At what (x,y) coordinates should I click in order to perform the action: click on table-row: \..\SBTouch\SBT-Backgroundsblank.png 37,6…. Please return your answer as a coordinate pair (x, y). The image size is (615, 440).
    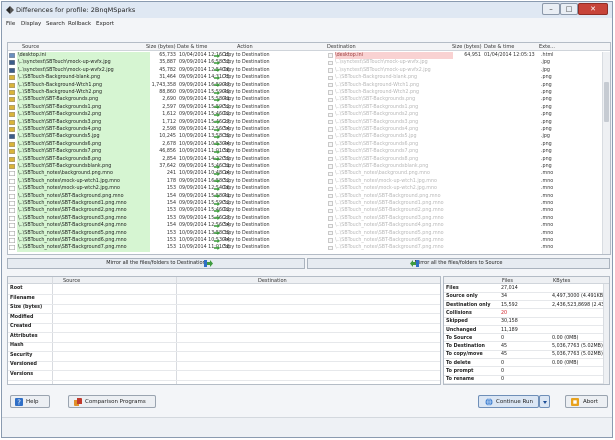
    Looking at the image, I should click on (305, 167).